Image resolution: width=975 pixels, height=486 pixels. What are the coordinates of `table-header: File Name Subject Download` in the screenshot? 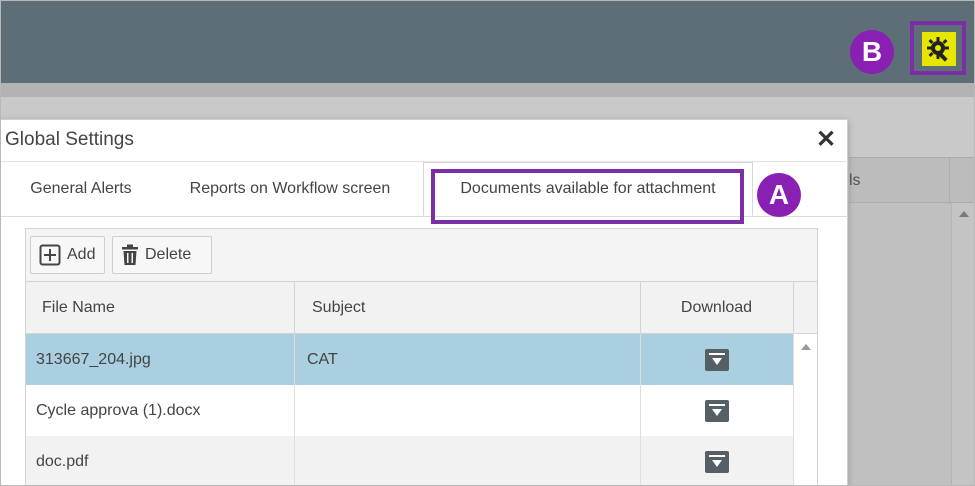 It's located at (421, 308).